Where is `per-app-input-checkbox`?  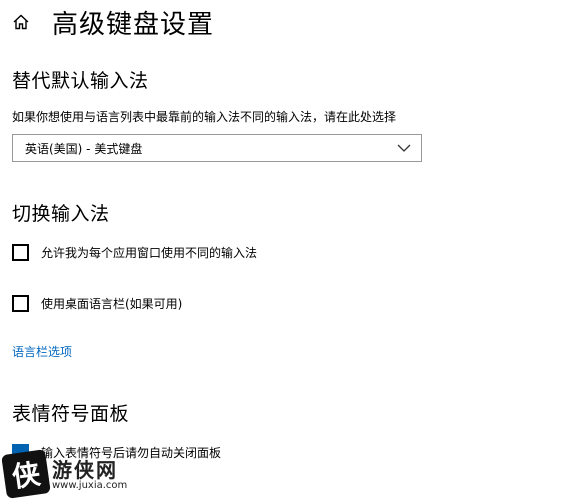
per-app-input-checkbox is located at coordinates (20, 252).